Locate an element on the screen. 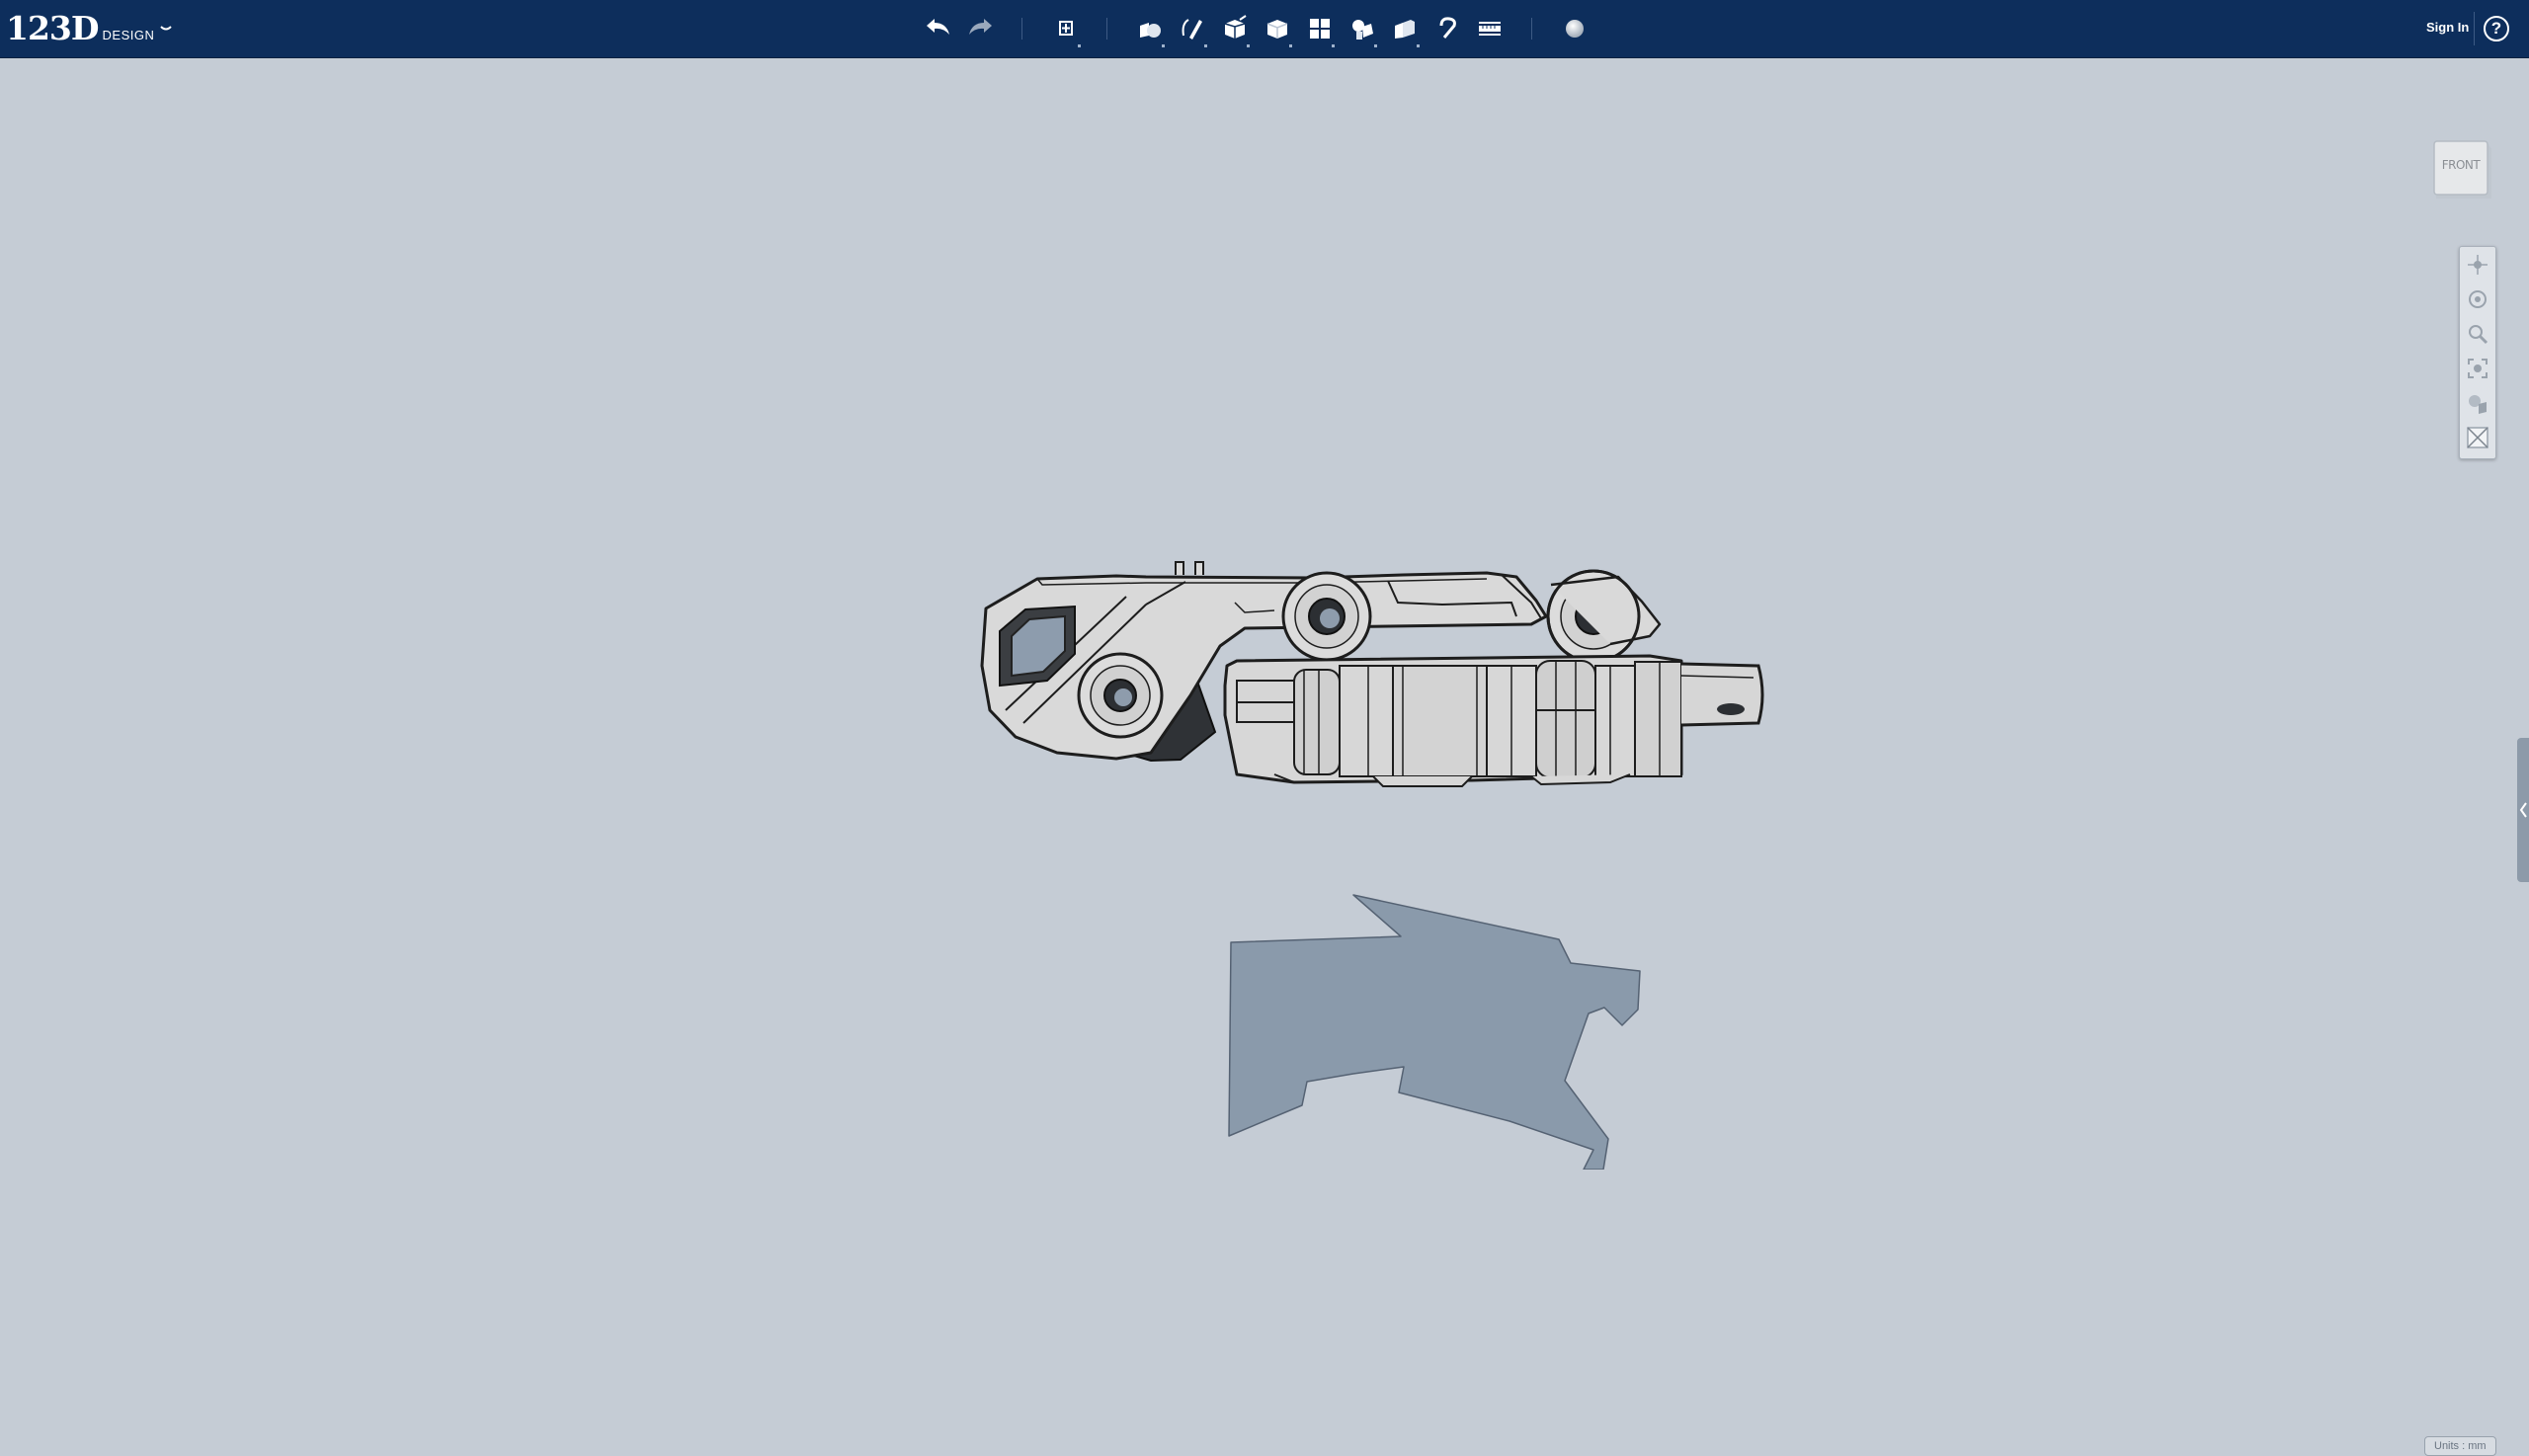  chevron-left-icon is located at coordinates (2523, 810).